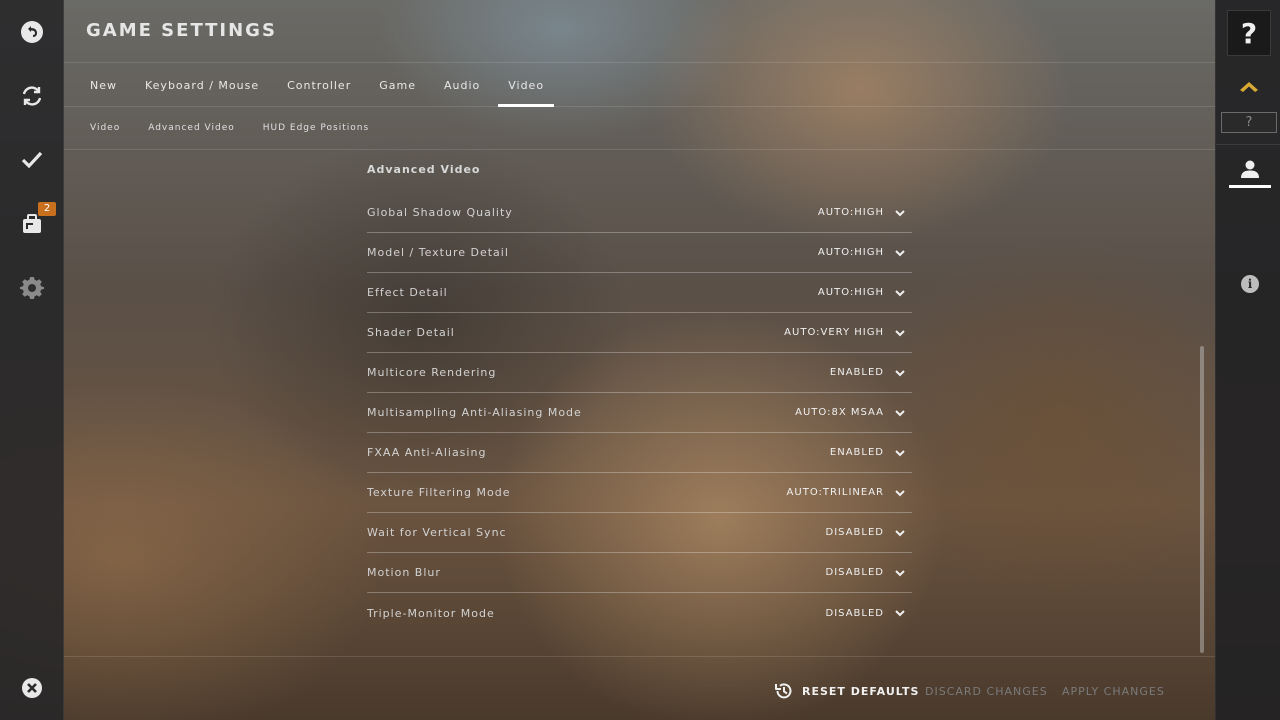 The image size is (1280, 720). Describe the element at coordinates (437, 532) in the screenshot. I see `setting-label: Wait for Vertical Sync` at that location.